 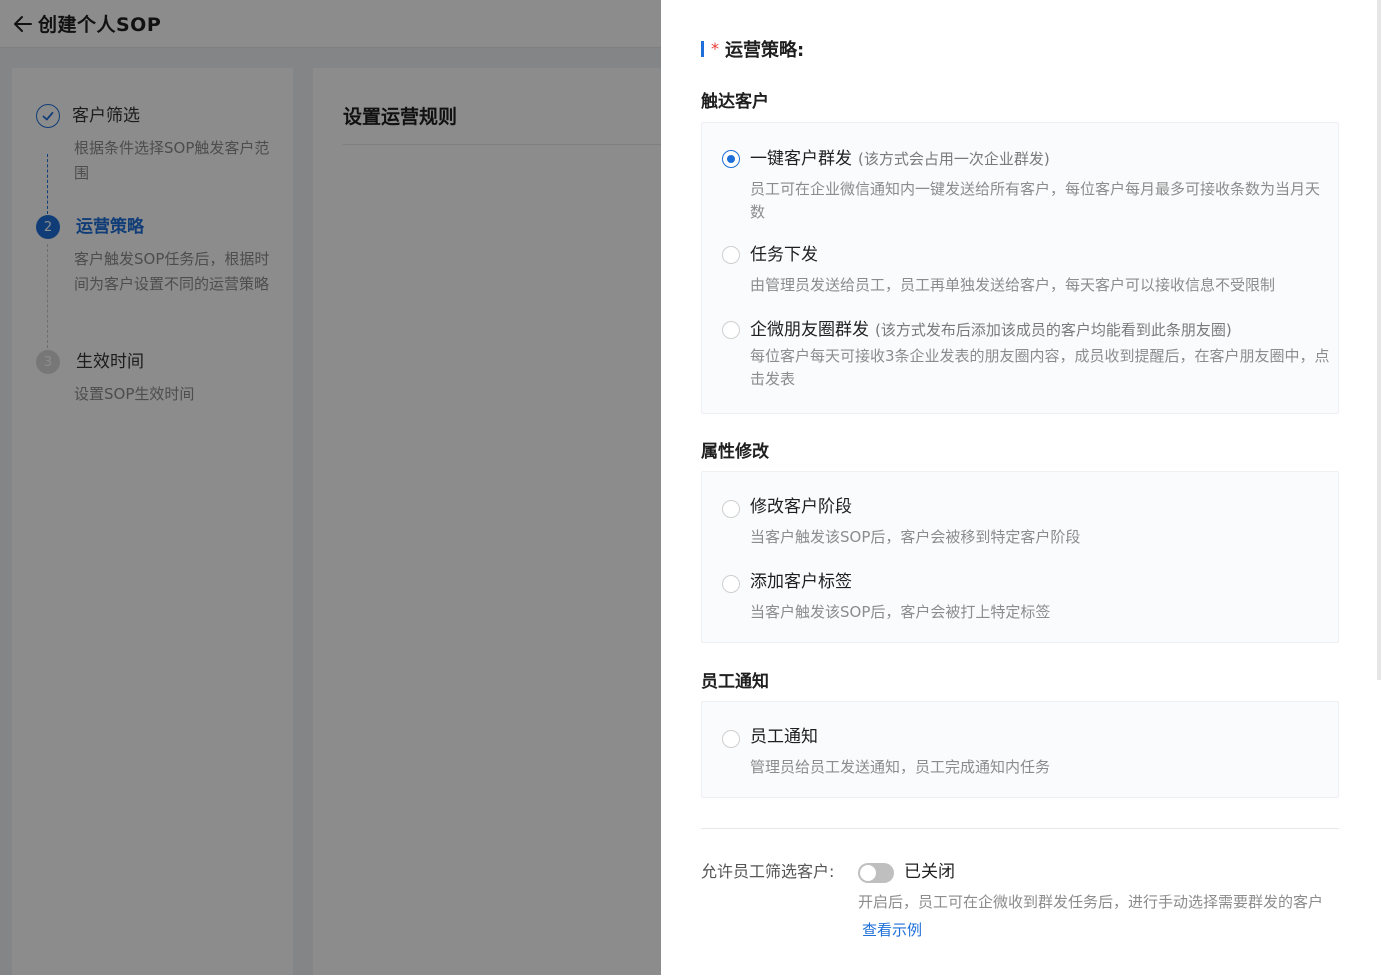 I want to click on option-desc: 管理员给员工发送通知，员工完成通知内任务, so click(x=900, y=767).